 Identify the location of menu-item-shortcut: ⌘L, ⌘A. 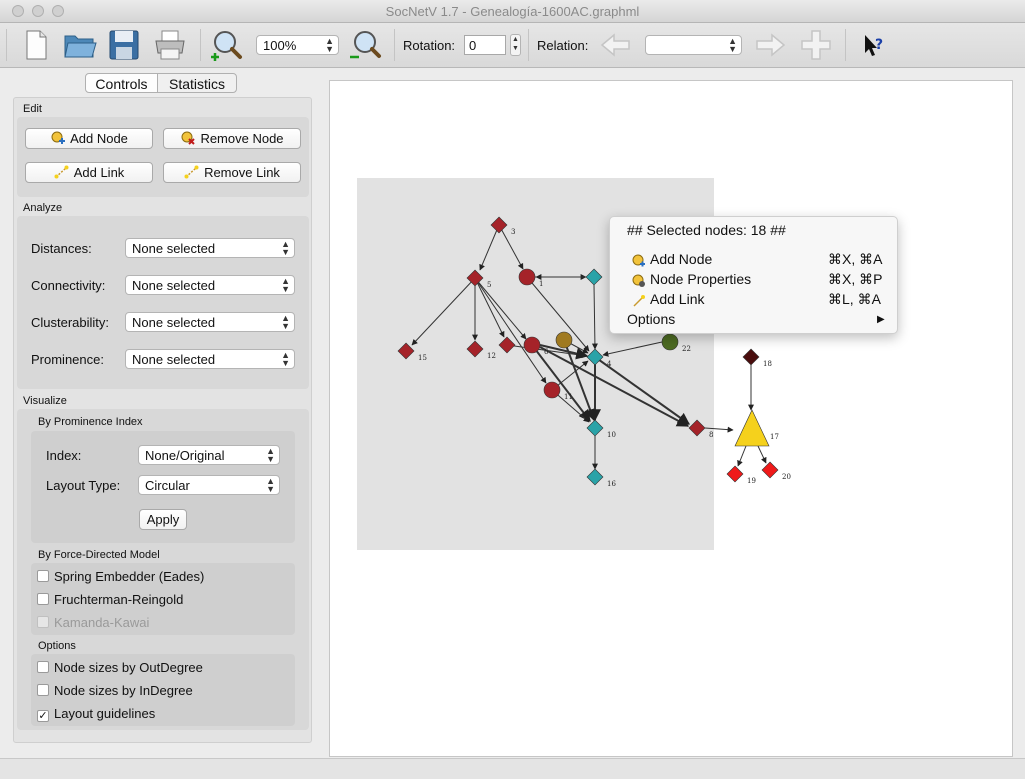
(854, 299).